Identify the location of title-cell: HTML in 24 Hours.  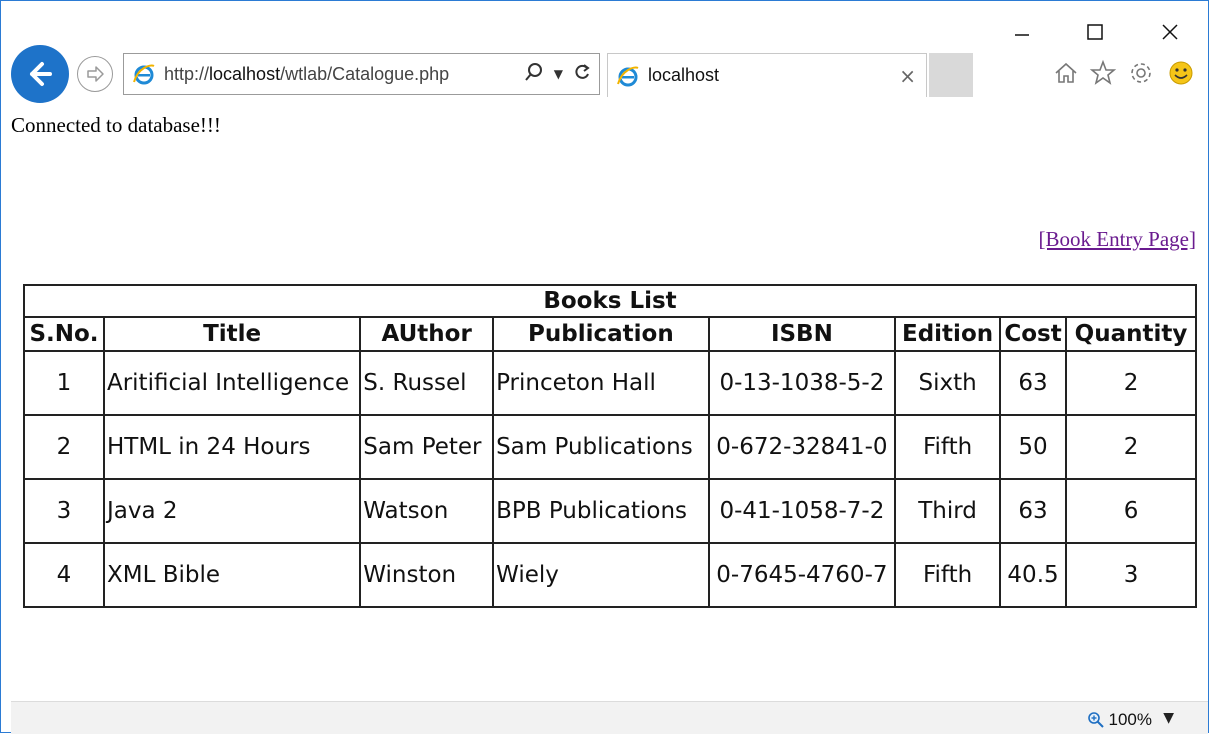
(232, 447).